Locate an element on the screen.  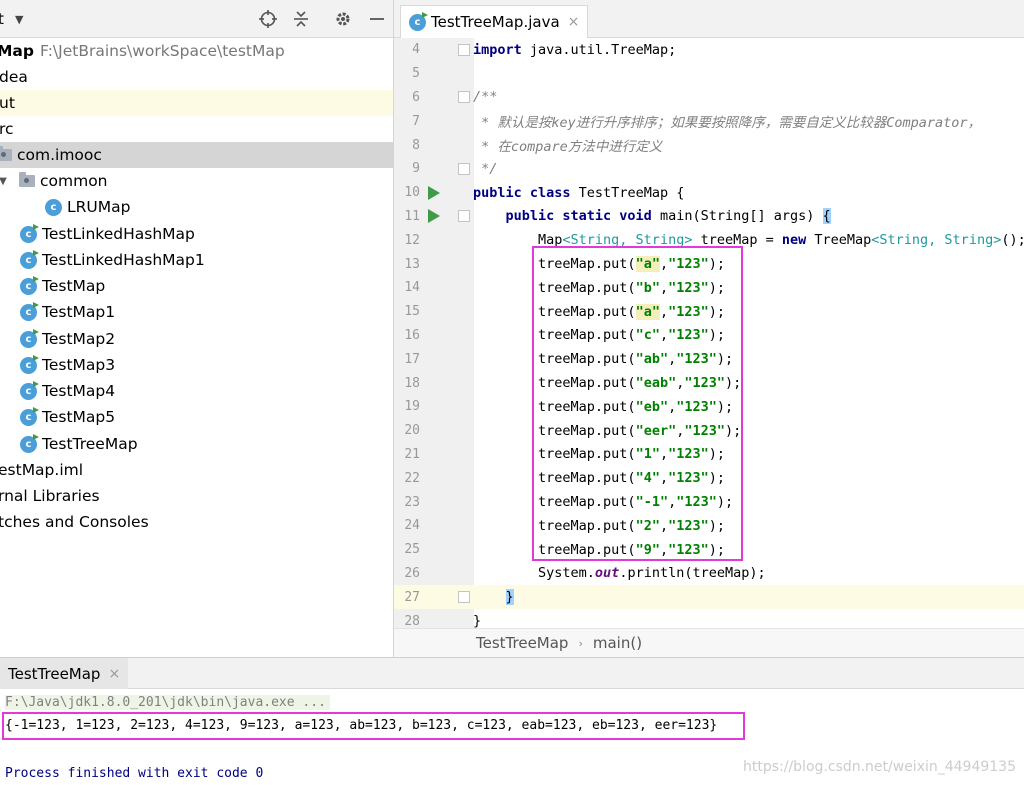
code-text: treeMap.put("b","123"); is located at coordinates (599, 287).